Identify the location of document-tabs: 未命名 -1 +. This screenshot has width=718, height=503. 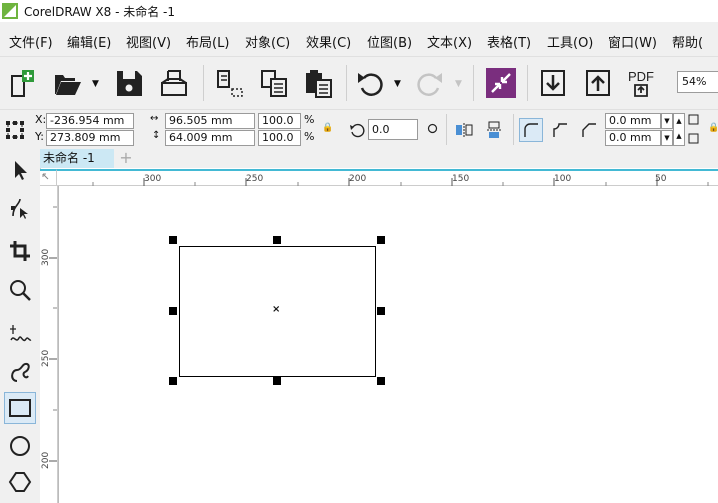
(379, 158).